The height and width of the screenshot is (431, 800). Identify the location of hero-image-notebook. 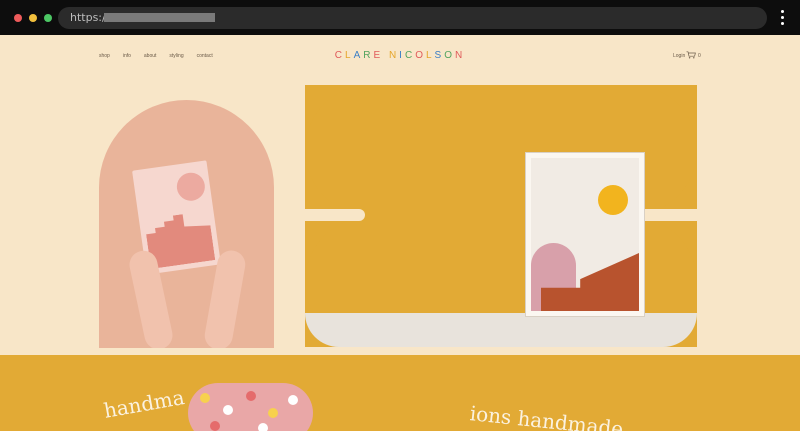
(186, 224).